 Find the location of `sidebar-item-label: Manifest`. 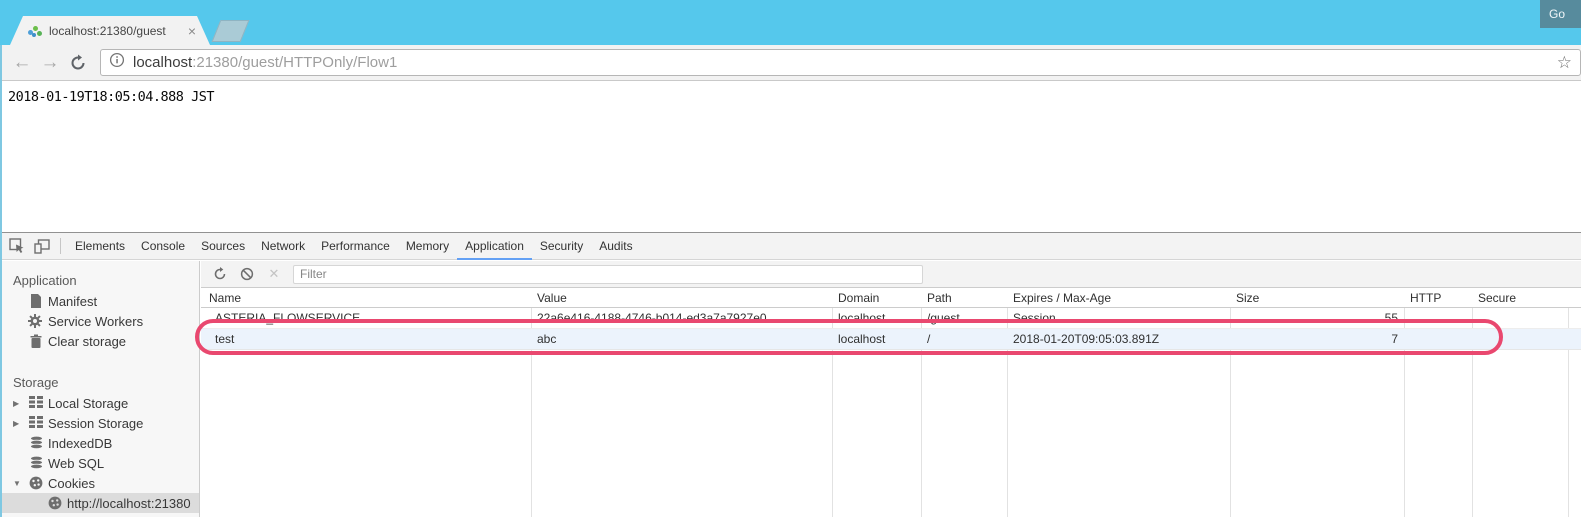

sidebar-item-label: Manifest is located at coordinates (73, 301).